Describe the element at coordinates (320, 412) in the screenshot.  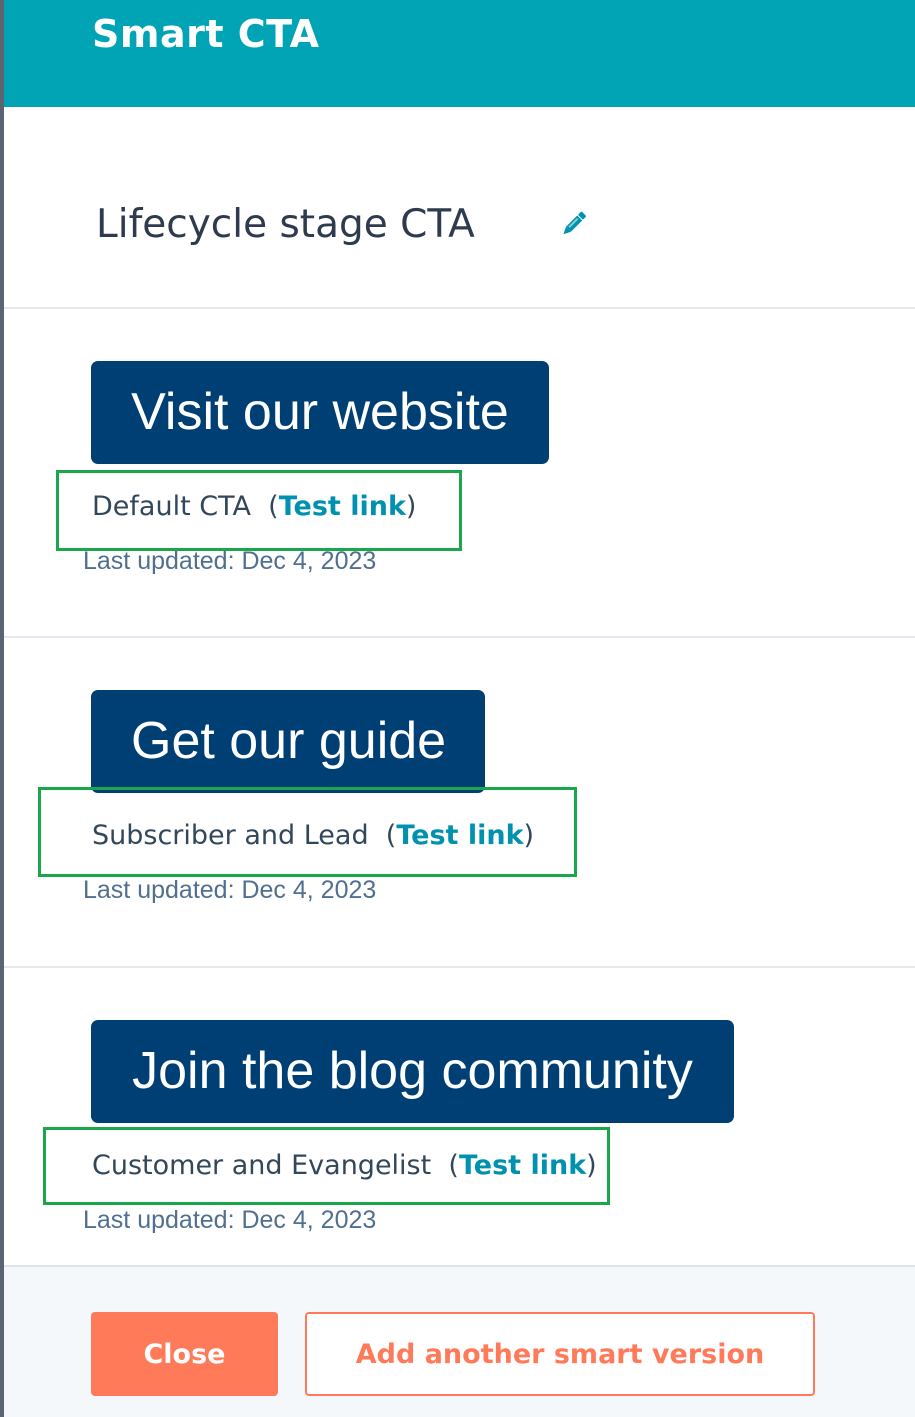
I see `cta-button-visit-website: Visit our website` at that location.